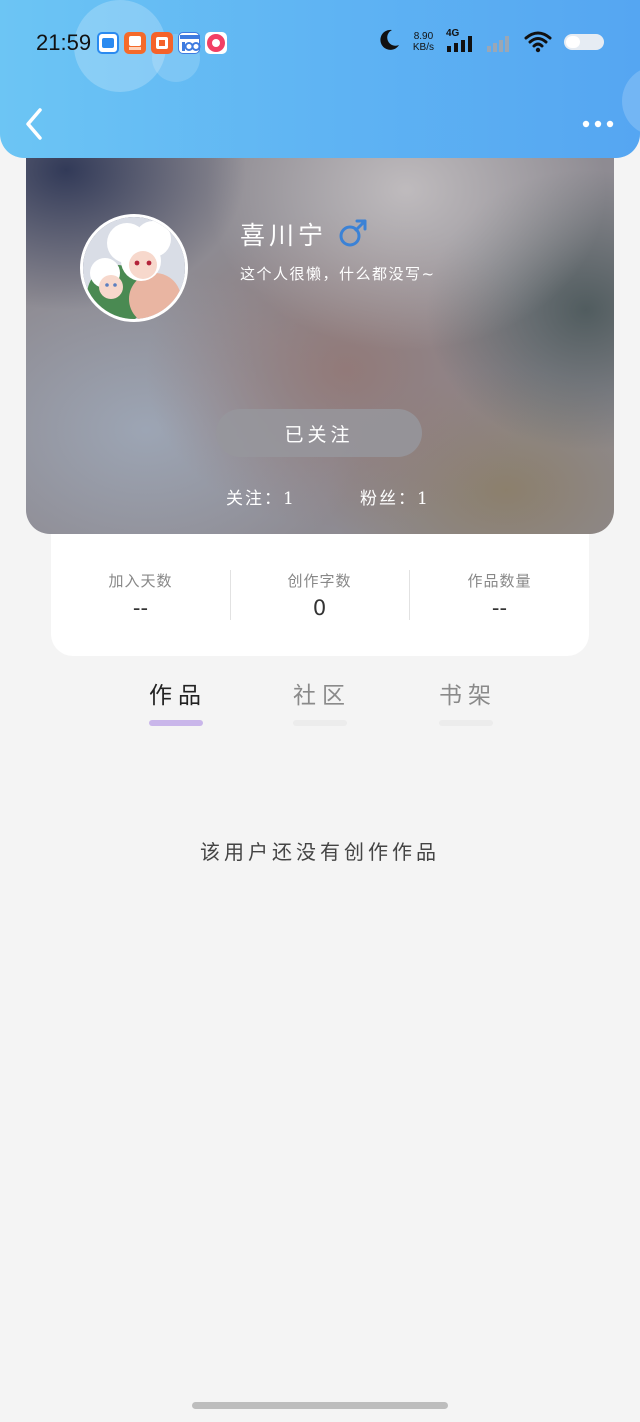 This screenshot has width=640, height=1422. I want to click on network-speed: 8.90 KB/s, so click(423, 42).